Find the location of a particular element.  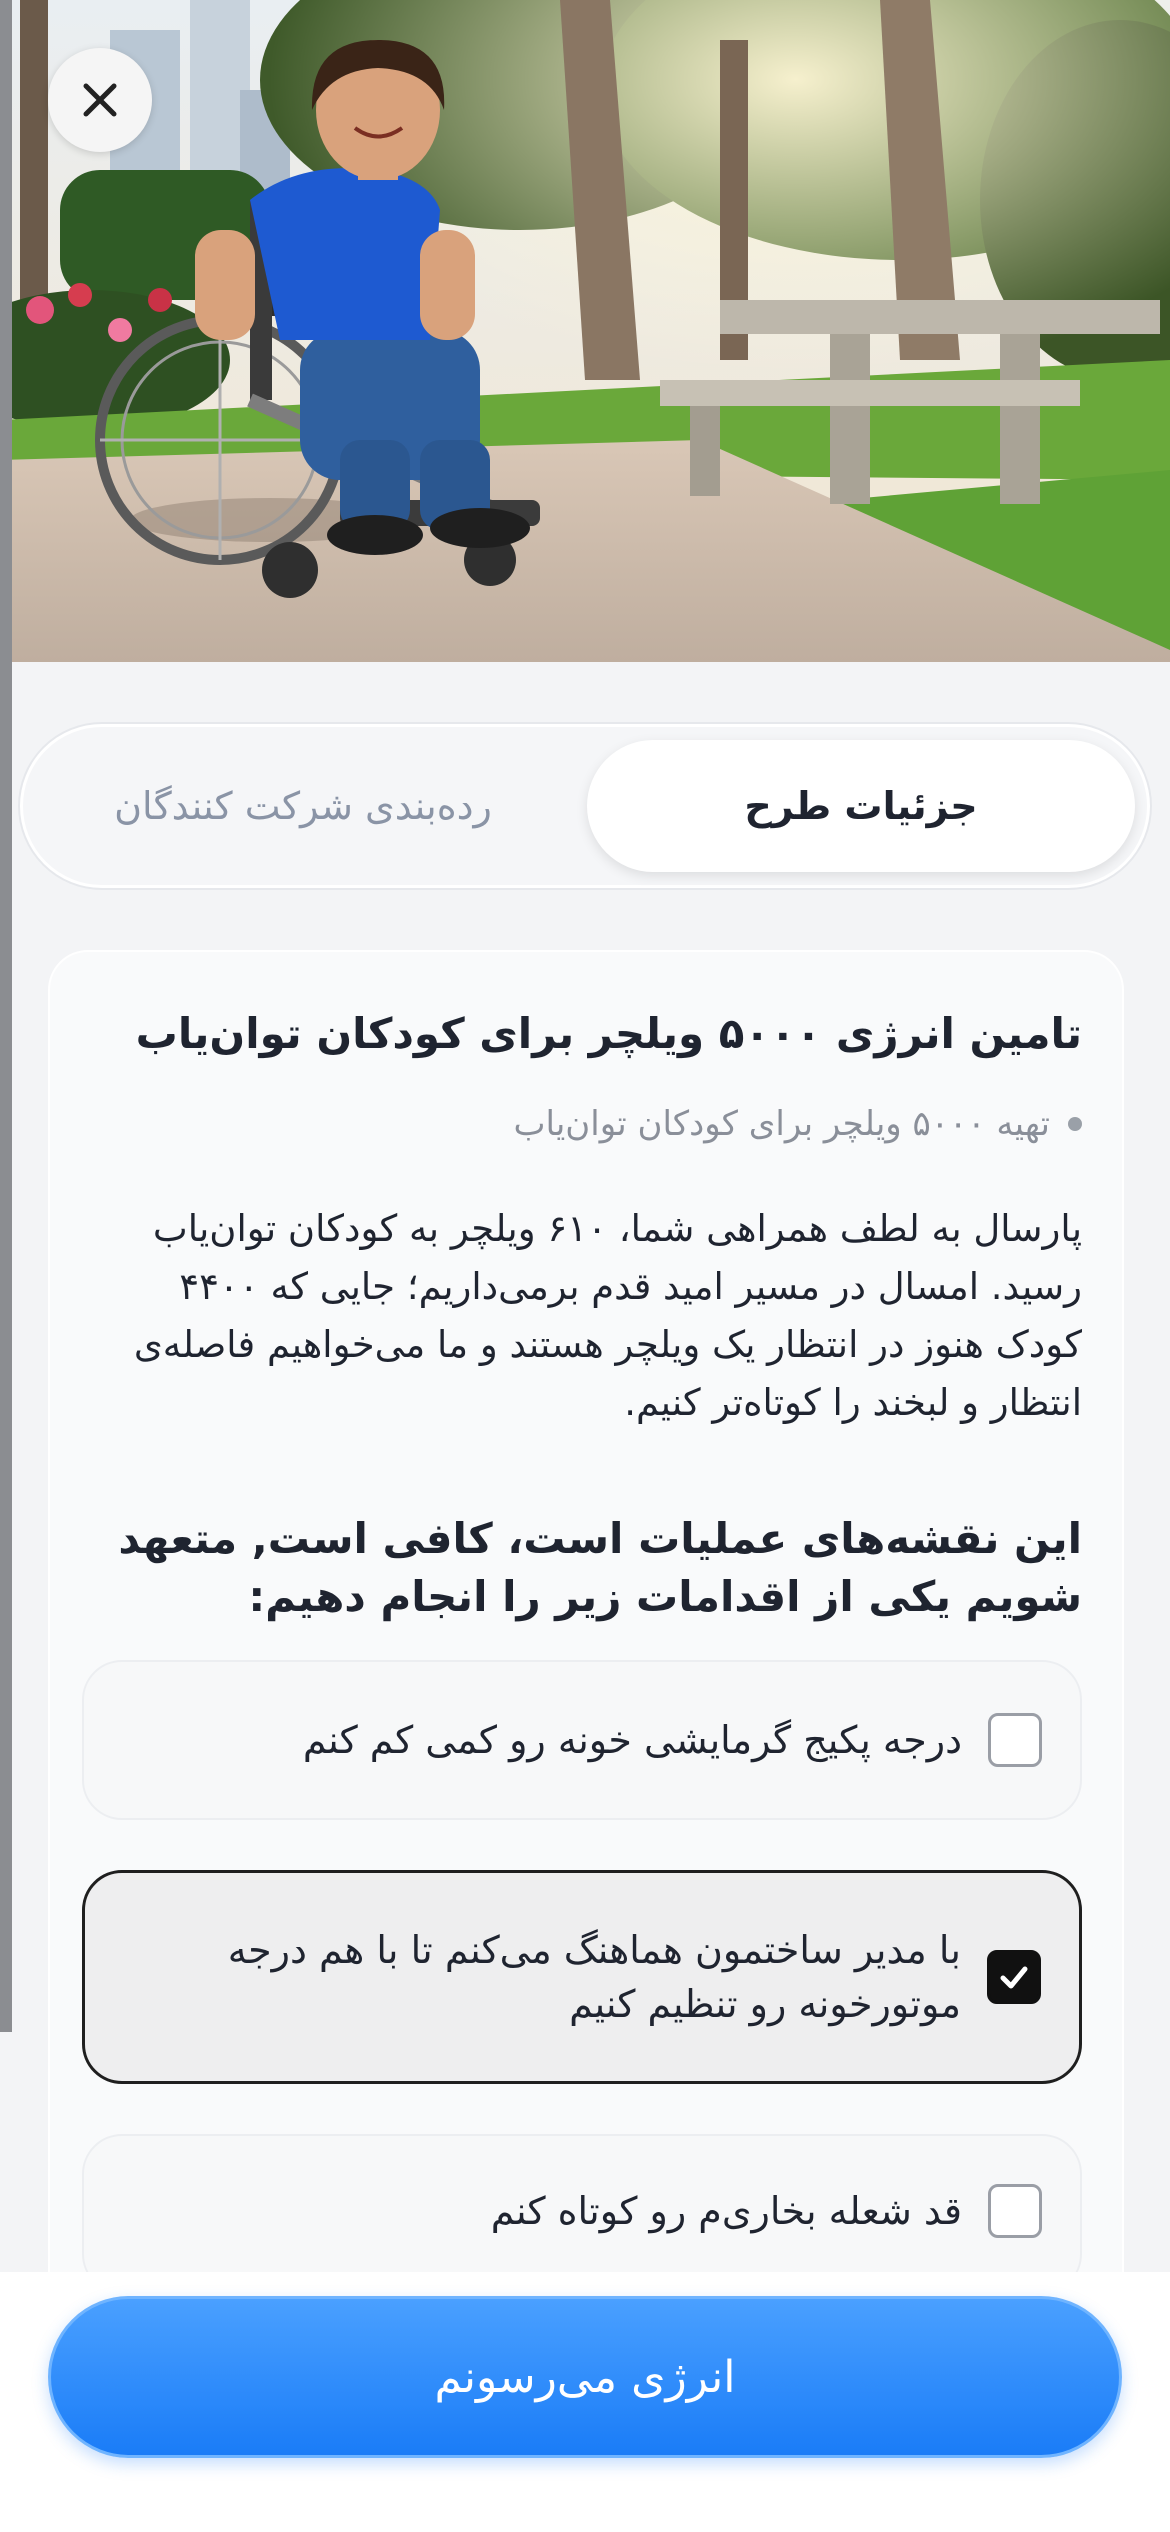

close-button is located at coordinates (100, 100).